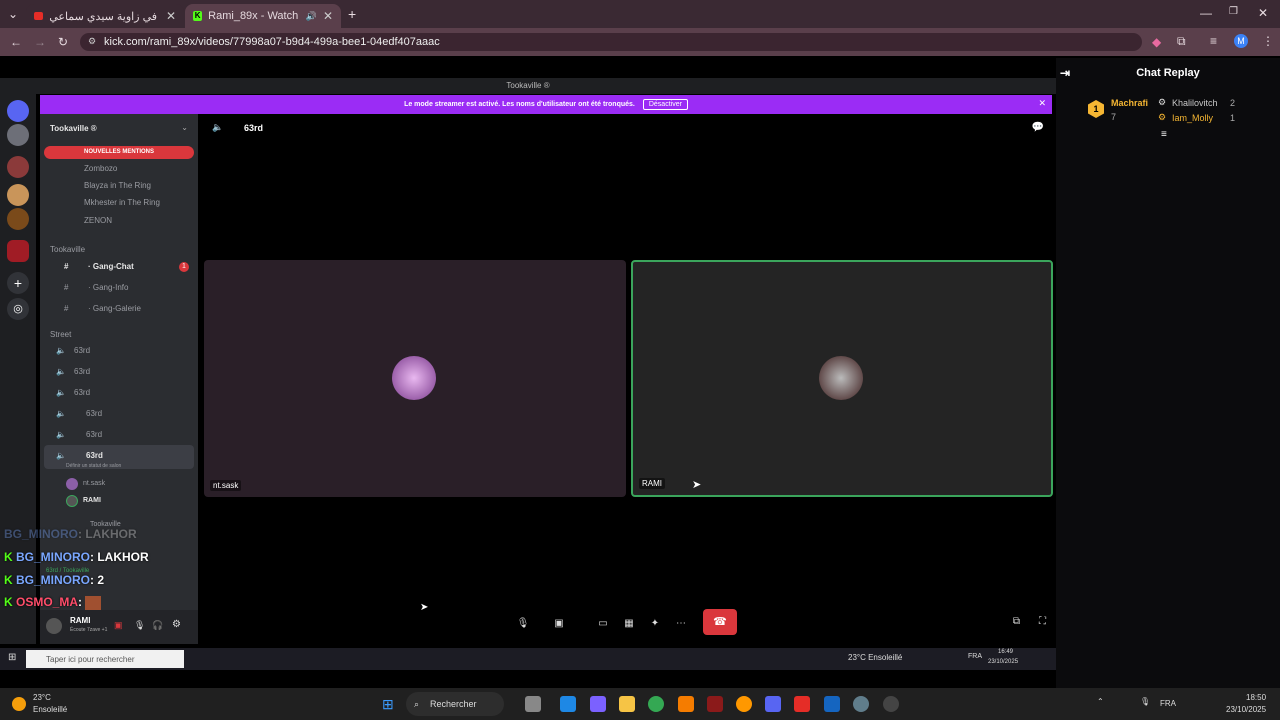  Describe the element at coordinates (63, 42) in the screenshot. I see `reload-icon: ↻` at that location.